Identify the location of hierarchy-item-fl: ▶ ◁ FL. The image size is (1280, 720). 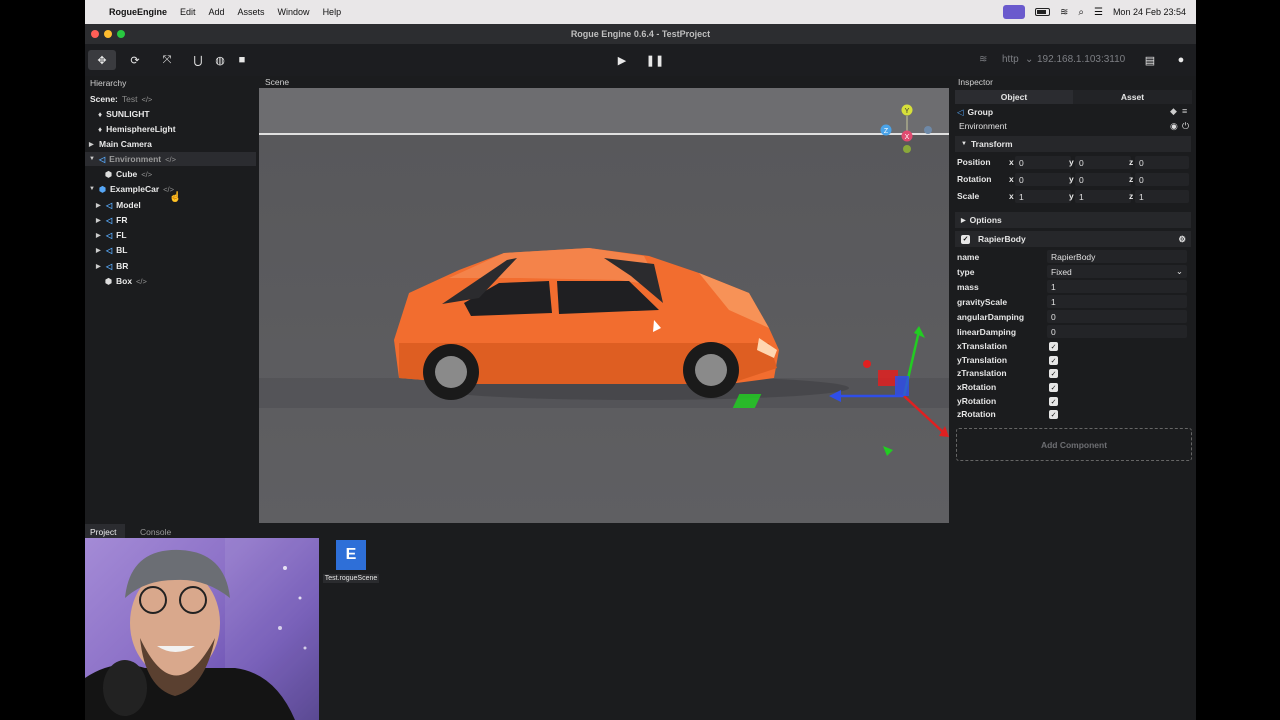
(111, 235).